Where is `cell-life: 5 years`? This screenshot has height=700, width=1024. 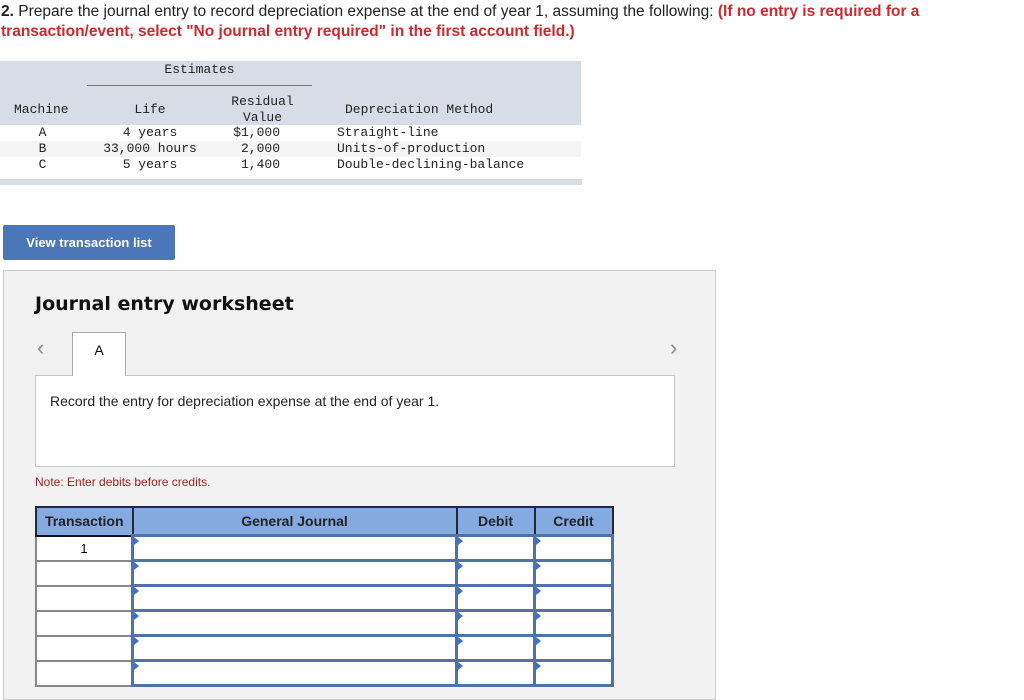 cell-life: 5 years is located at coordinates (150, 164).